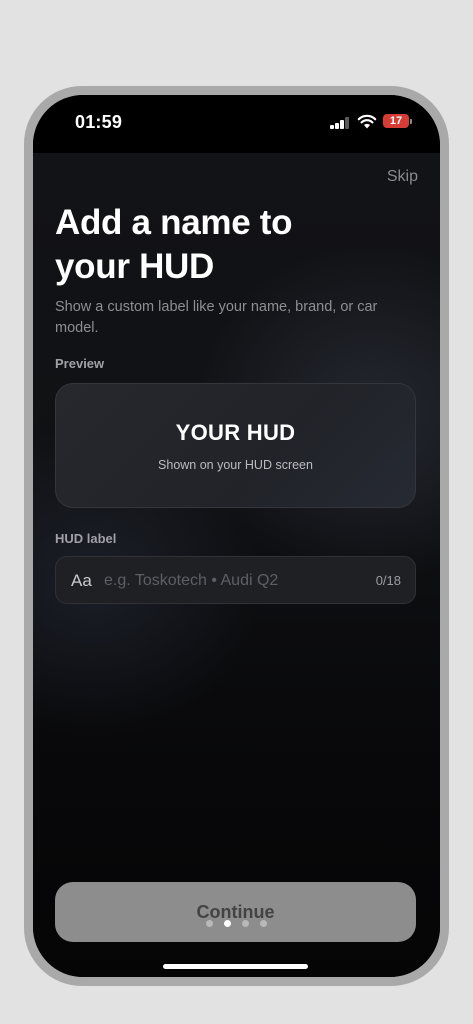 This screenshot has width=473, height=1024. What do you see at coordinates (388, 580) in the screenshot?
I see `character-counter: 0/18` at bounding box center [388, 580].